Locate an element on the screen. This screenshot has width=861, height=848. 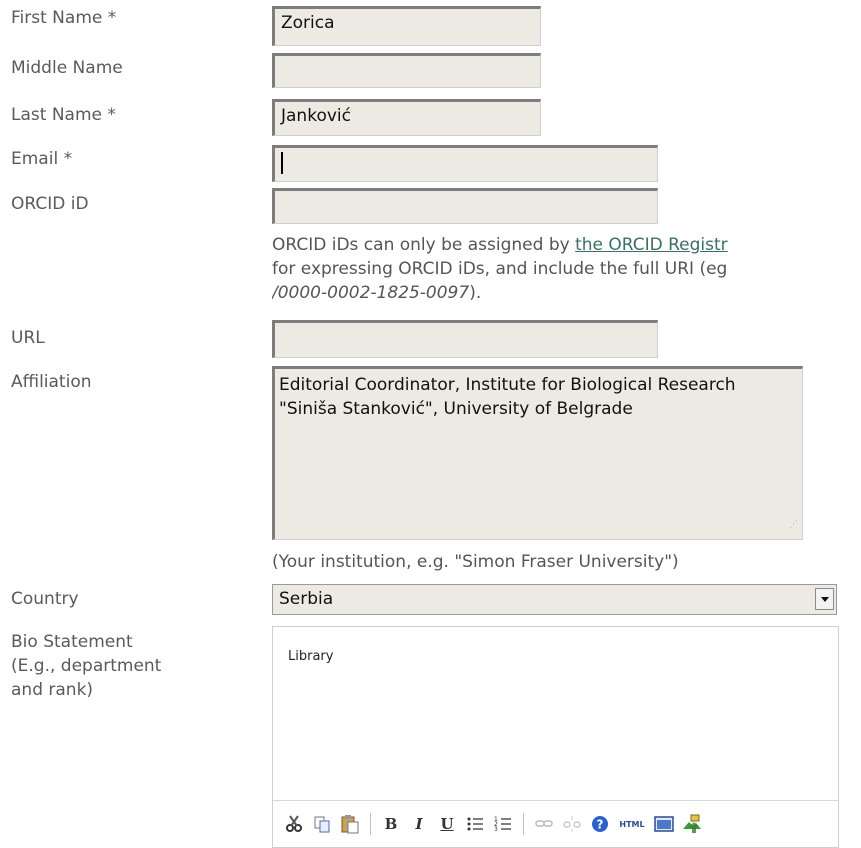
bio-editor-content: Library is located at coordinates (310, 656).